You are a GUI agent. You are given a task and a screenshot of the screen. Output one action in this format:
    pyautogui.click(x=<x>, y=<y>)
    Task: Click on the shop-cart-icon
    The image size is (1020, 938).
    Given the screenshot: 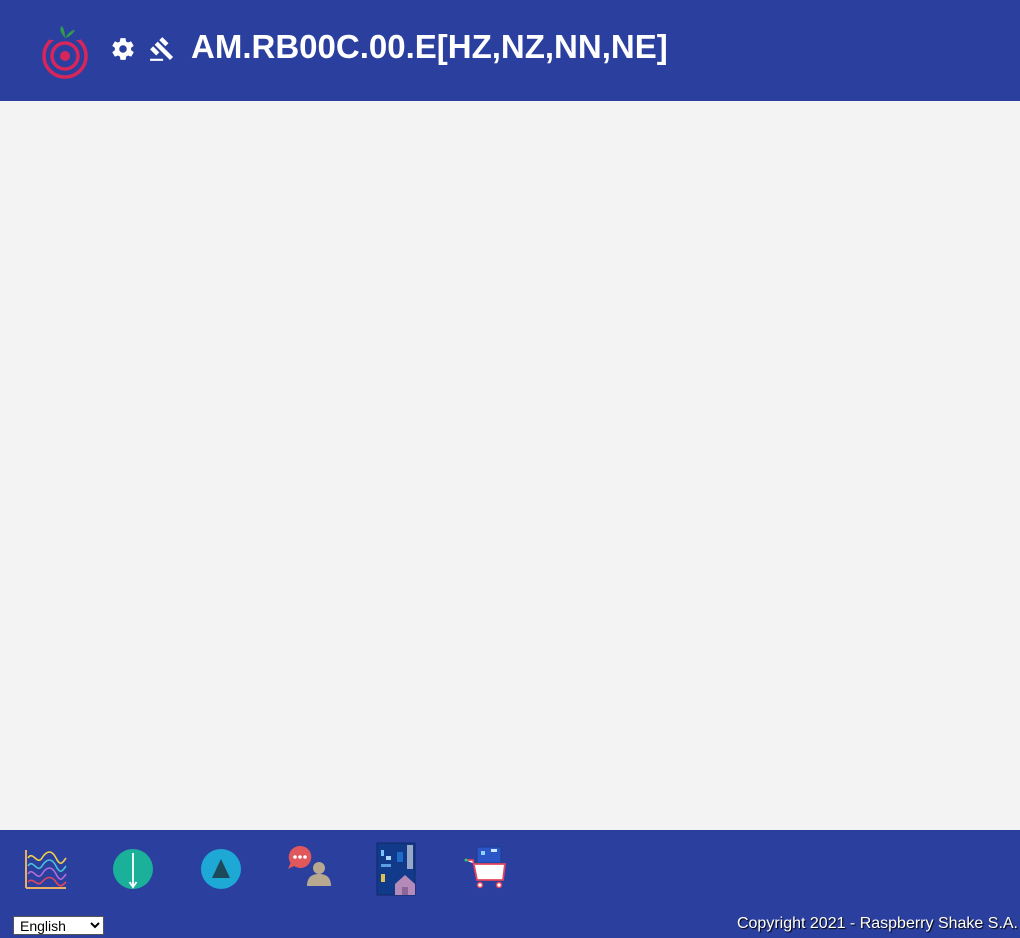 What is the action you would take?
    pyautogui.click(x=485, y=869)
    